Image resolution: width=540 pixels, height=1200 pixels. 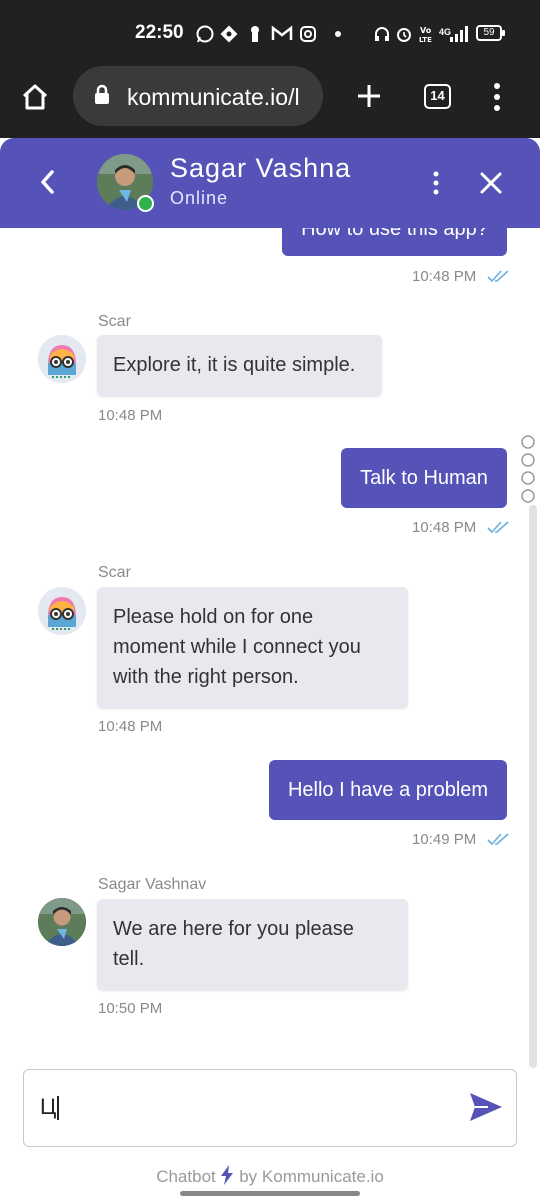 What do you see at coordinates (425, 40) in the screenshot?
I see `svg-text: LTE` at bounding box center [425, 40].